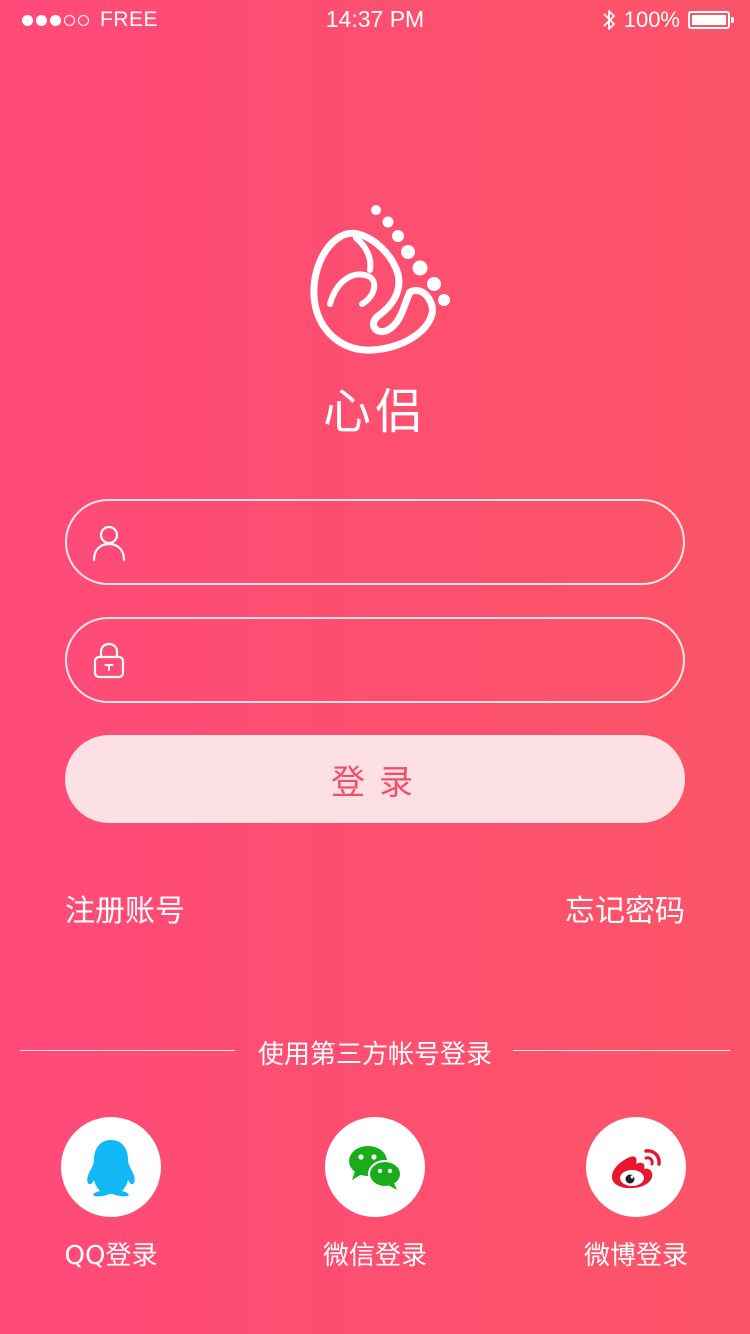 Image resolution: width=750 pixels, height=1334 pixels. I want to click on status-right: 100%, so click(668, 20).